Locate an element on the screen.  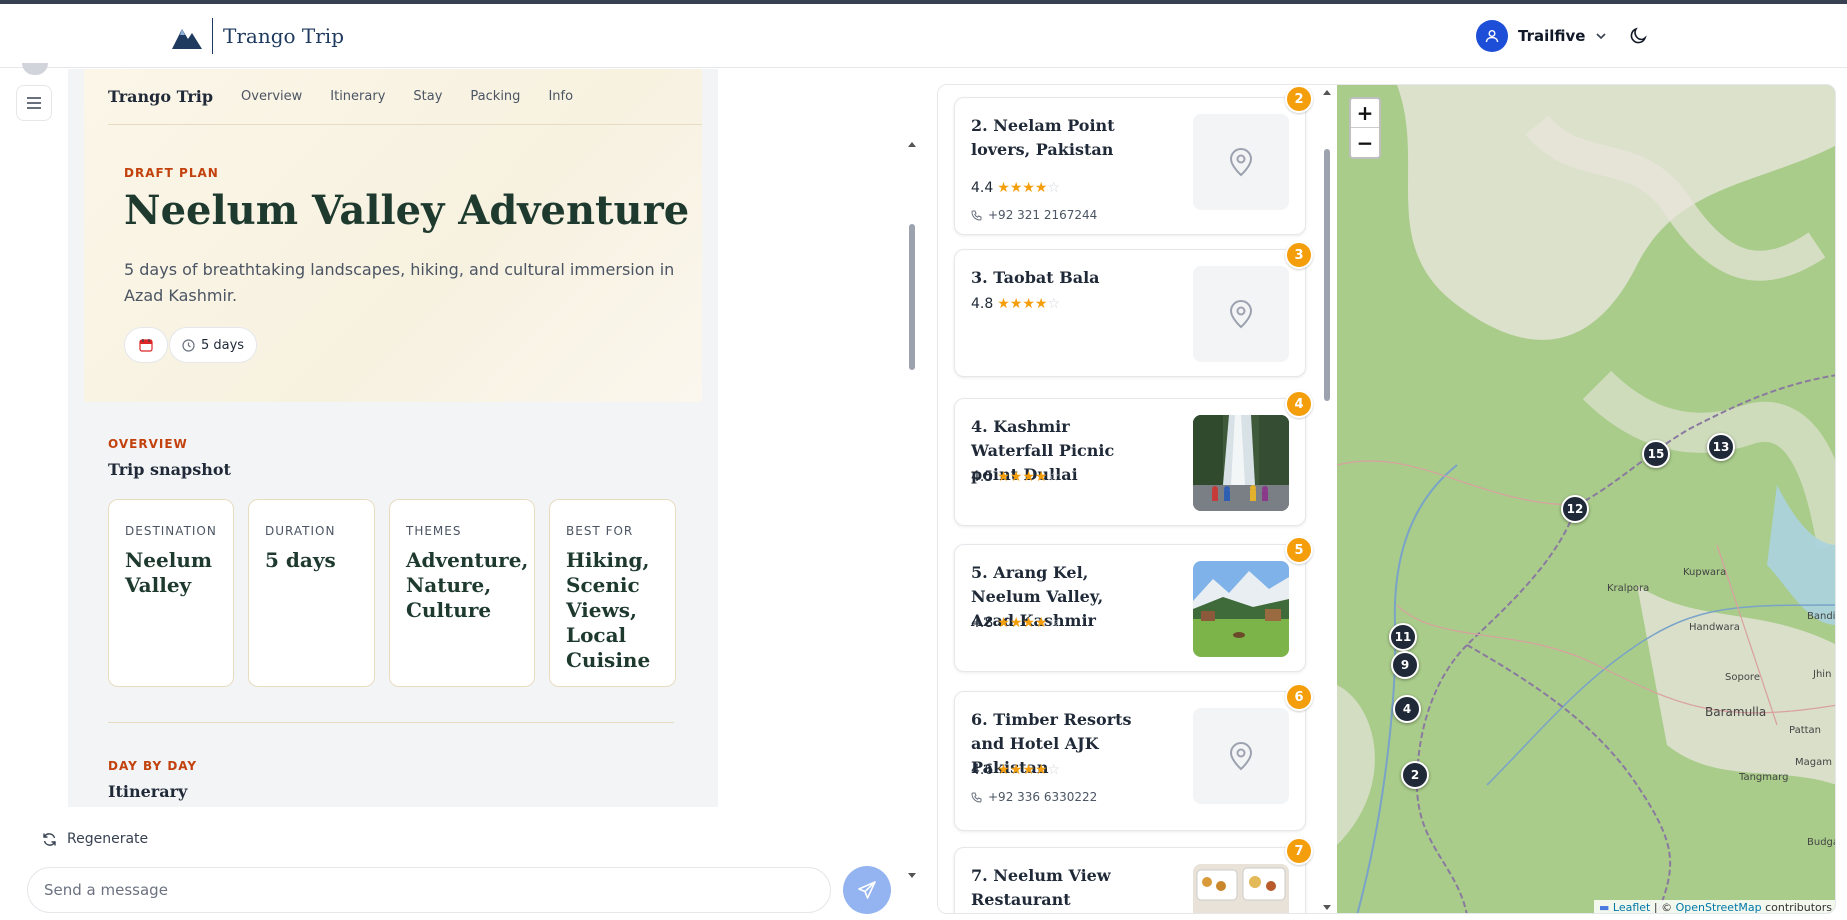
snapshot-label: THEMES is located at coordinates (434, 531).